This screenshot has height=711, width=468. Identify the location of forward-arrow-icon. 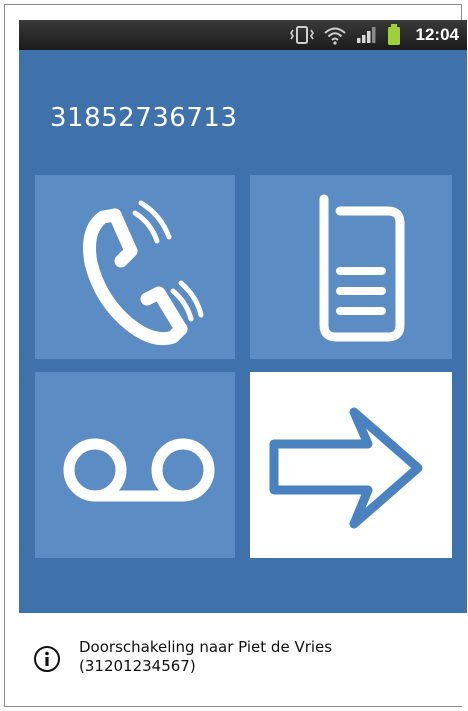
(346, 468).